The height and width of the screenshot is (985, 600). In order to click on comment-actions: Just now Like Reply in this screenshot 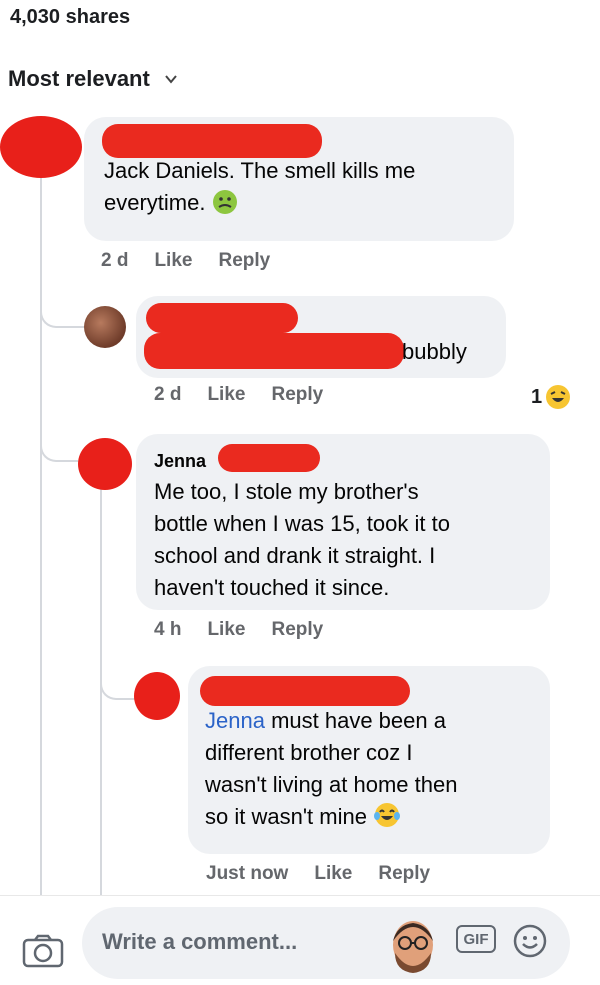, I will do `click(318, 874)`.